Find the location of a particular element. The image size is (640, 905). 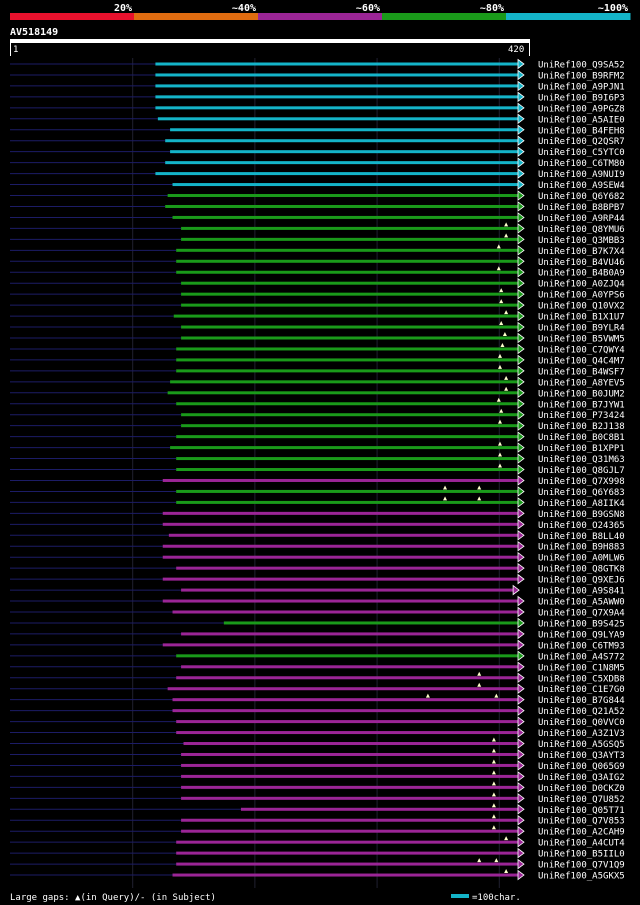

hit-label: UniRef100_A8YEV5 is located at coordinates (581, 383).